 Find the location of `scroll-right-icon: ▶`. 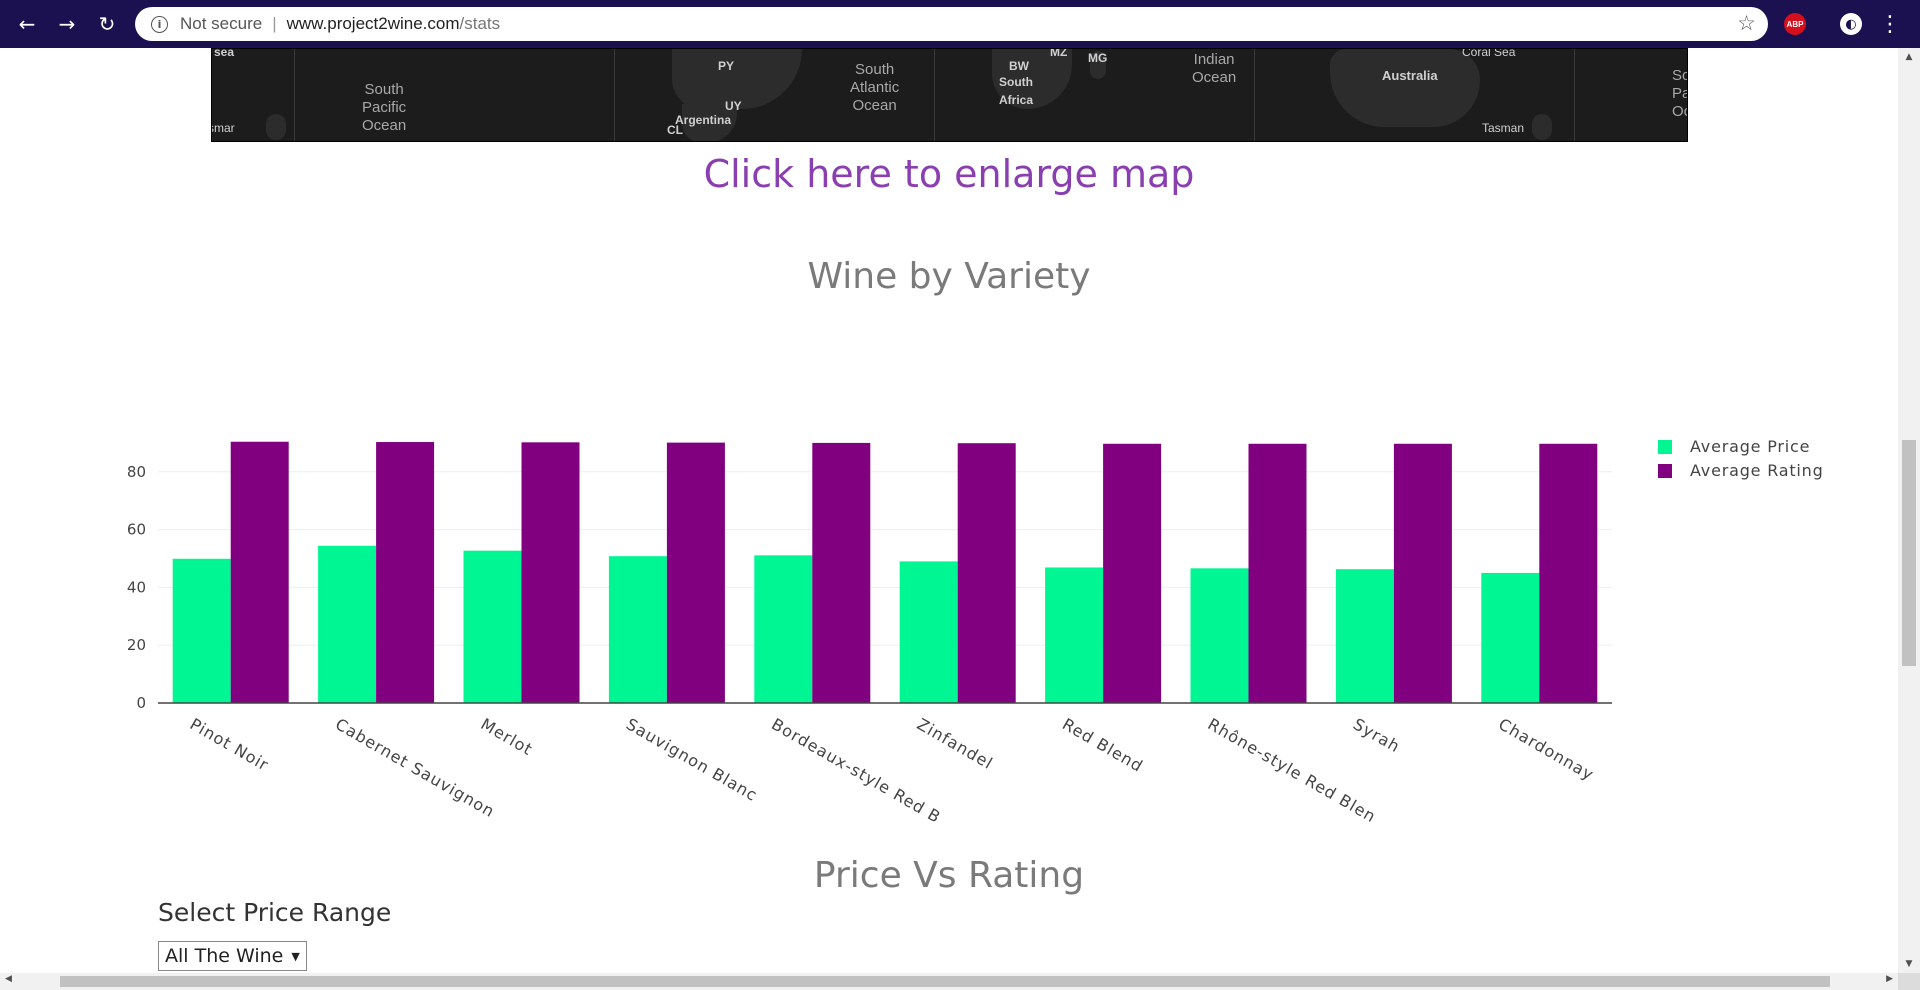

scroll-right-icon: ▶ is located at coordinates (1889, 979).